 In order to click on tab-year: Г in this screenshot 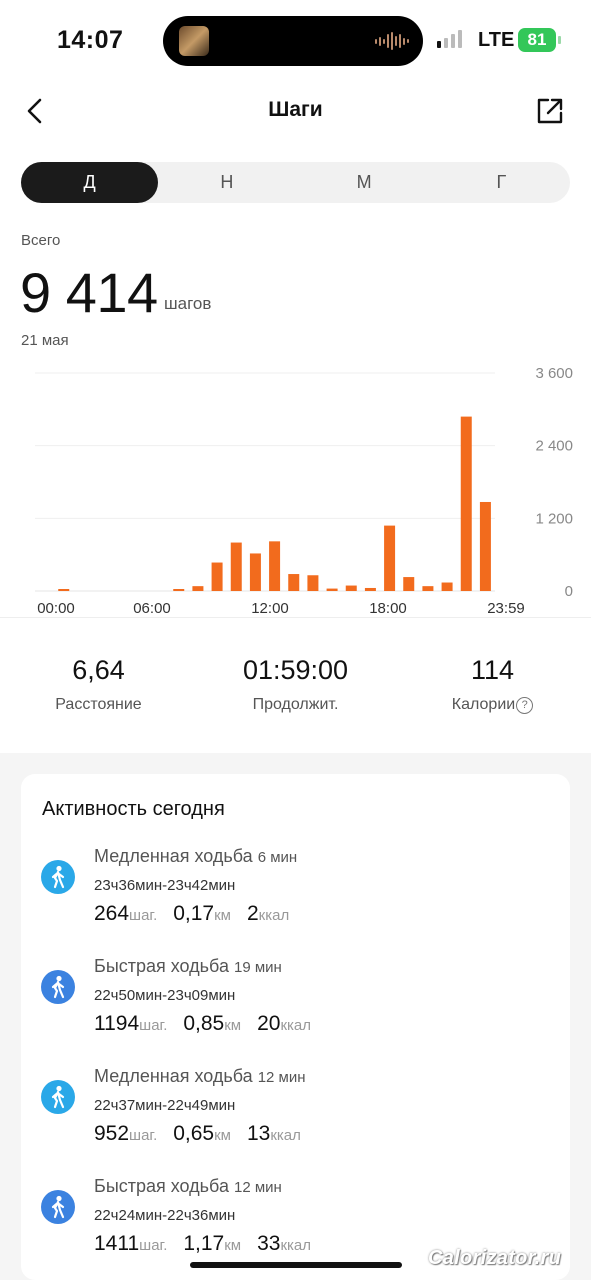, I will do `click(501, 182)`.